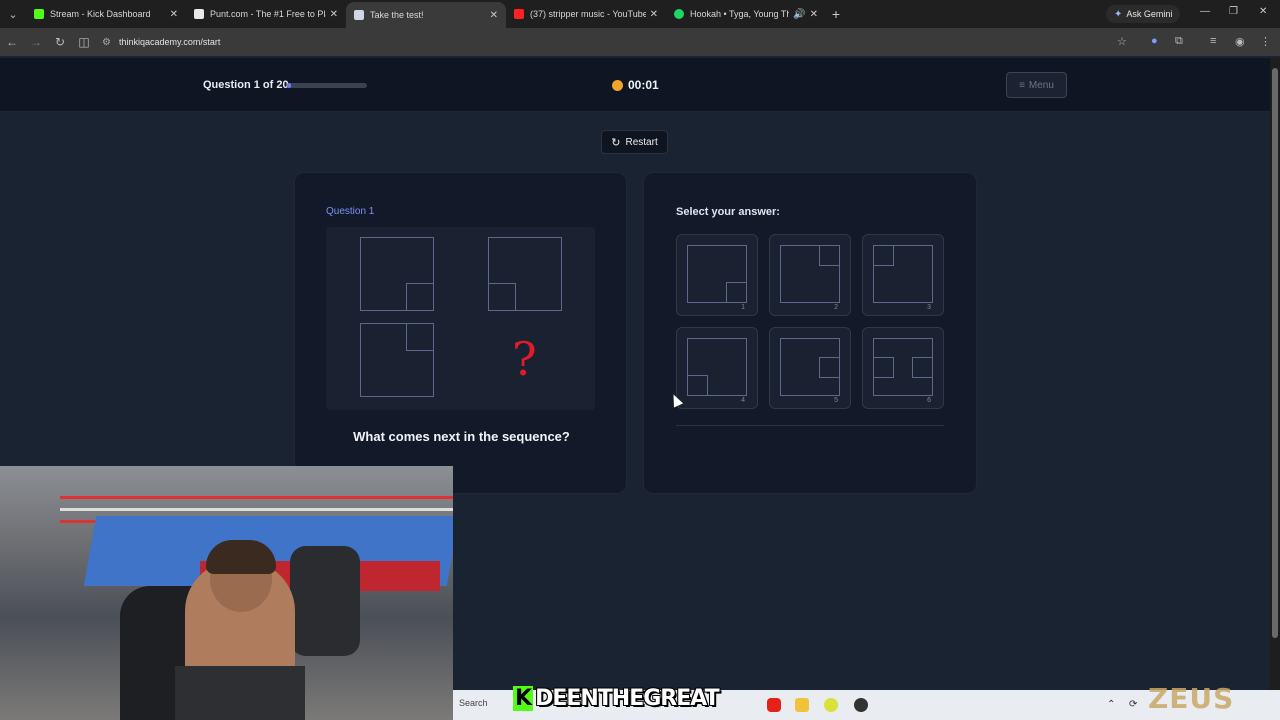  Describe the element at coordinates (60, 42) in the screenshot. I see `reload-icon: ↻` at that location.